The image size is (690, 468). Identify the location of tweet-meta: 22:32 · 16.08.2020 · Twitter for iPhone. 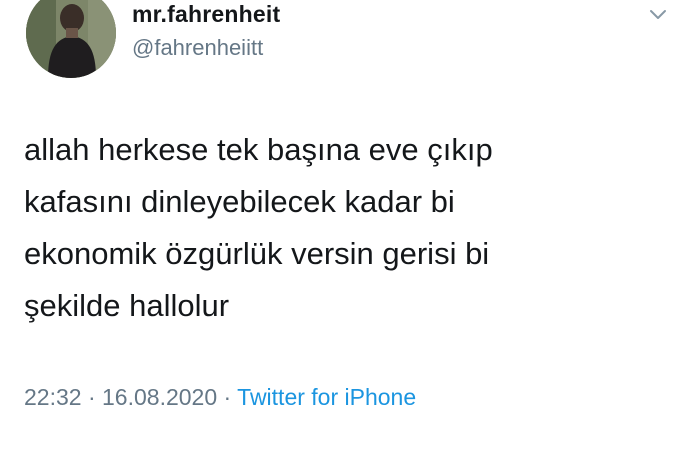
(220, 397).